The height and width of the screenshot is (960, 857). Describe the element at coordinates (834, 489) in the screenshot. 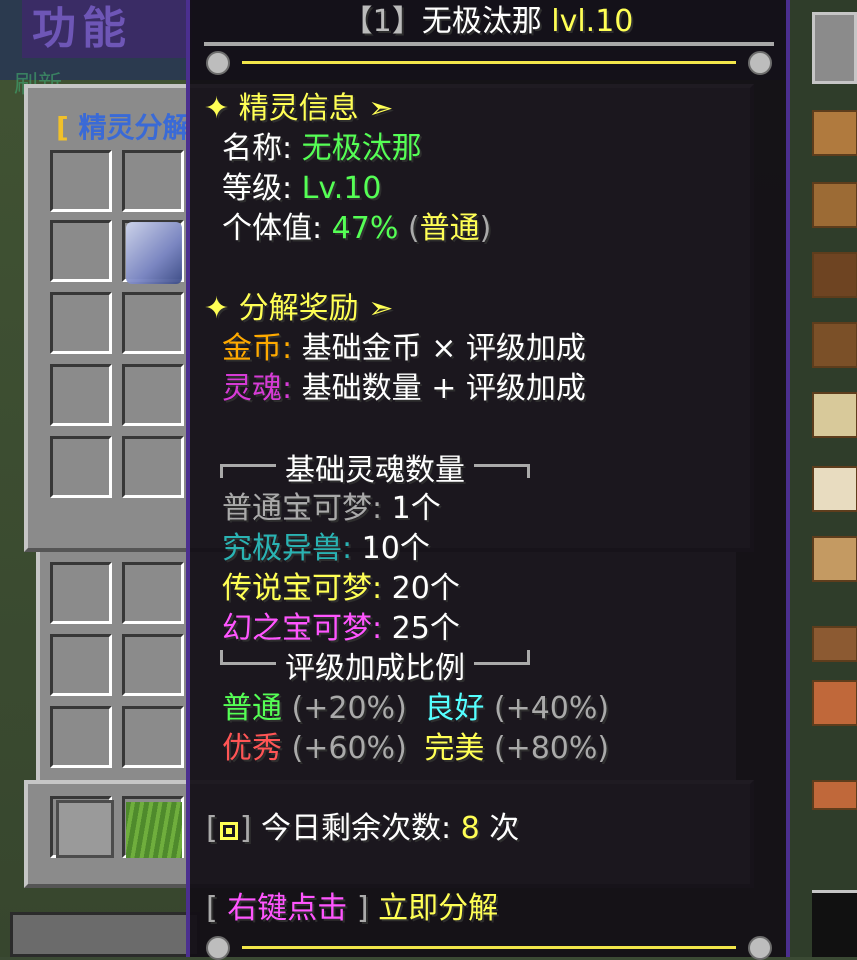

I see `scroll-block-icon` at that location.